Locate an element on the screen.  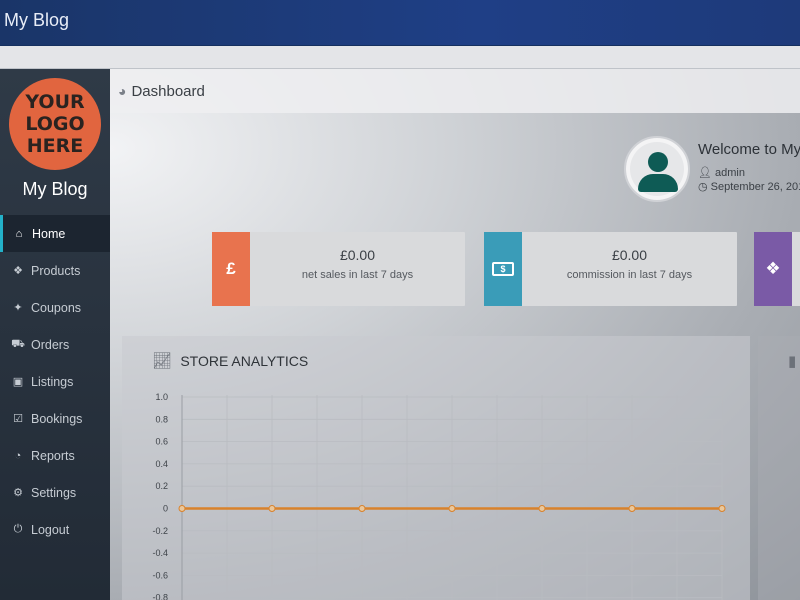
sidebar-item-reports: ◔ Reports is located at coordinates (55, 455).